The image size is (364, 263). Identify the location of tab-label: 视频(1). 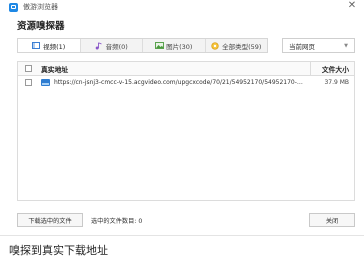
(54, 46).